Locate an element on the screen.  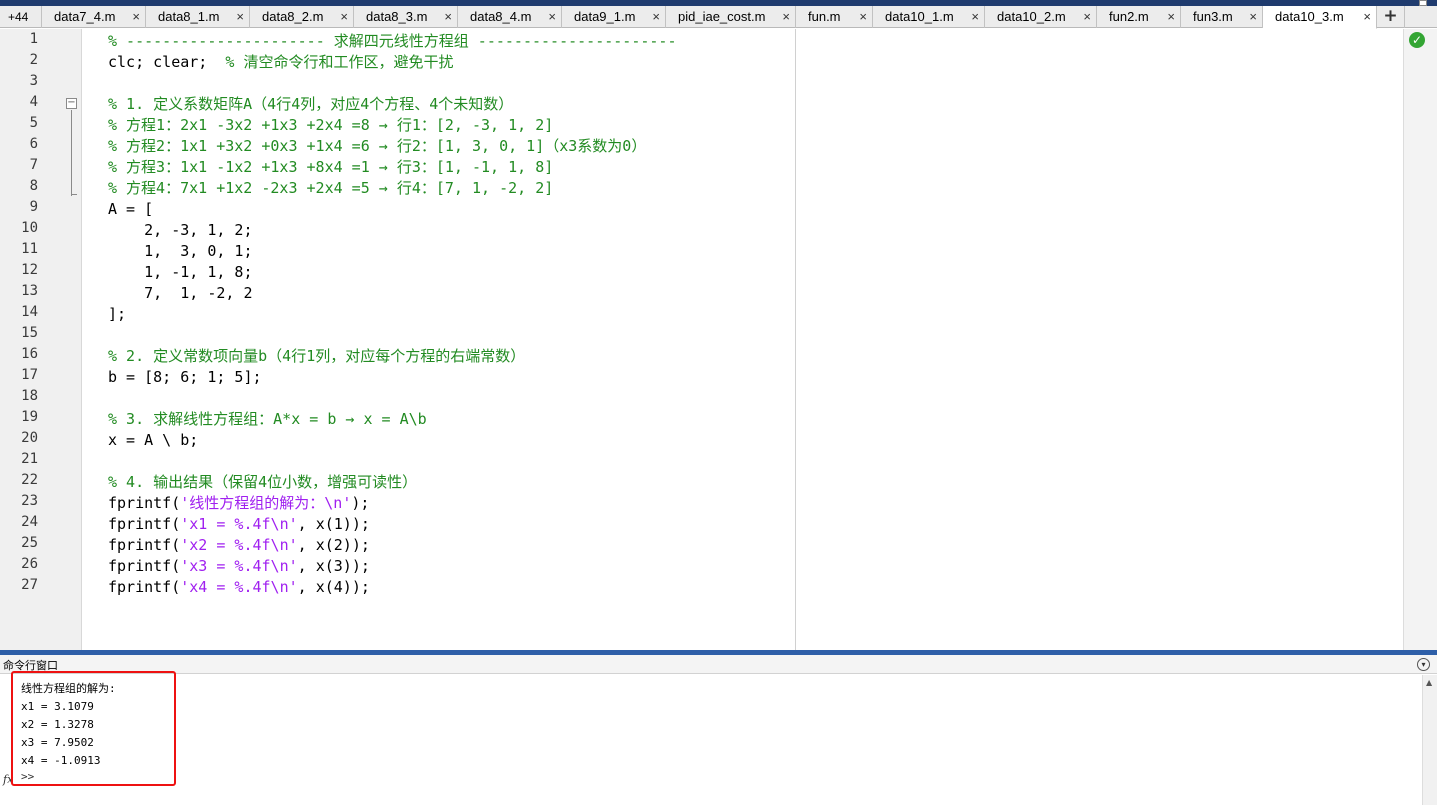
code-text: , x(4)); is located at coordinates (333, 587).